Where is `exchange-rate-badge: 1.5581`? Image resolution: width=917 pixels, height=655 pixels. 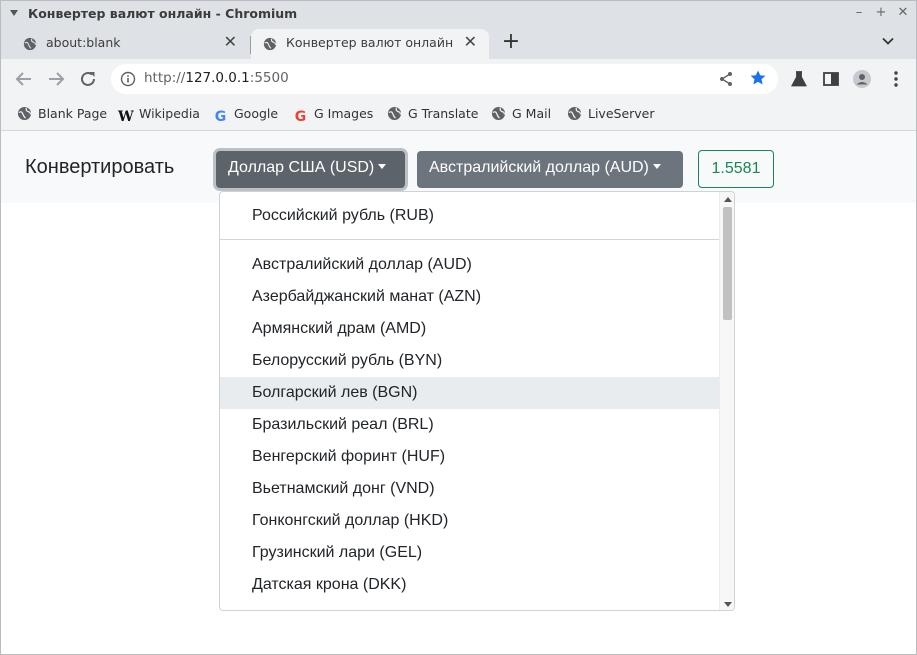
exchange-rate-badge: 1.5581 is located at coordinates (736, 169).